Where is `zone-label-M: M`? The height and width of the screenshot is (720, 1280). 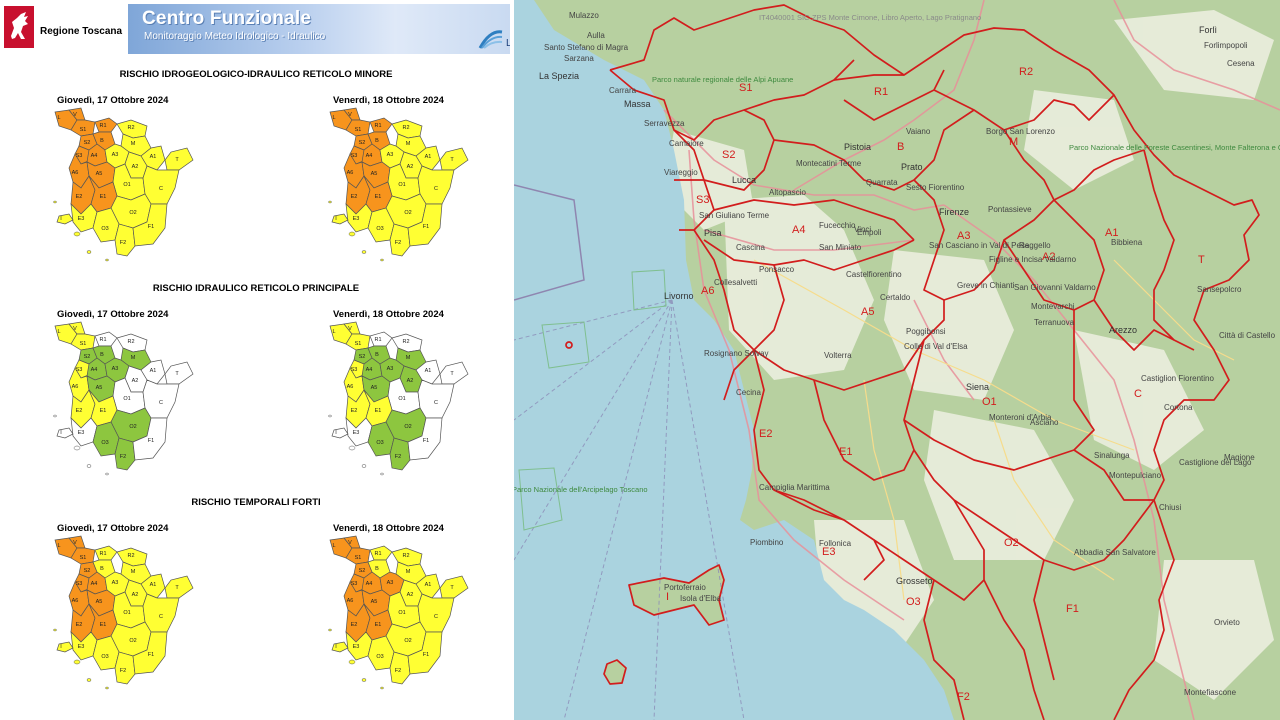
zone-label-M: M is located at coordinates (408, 144).